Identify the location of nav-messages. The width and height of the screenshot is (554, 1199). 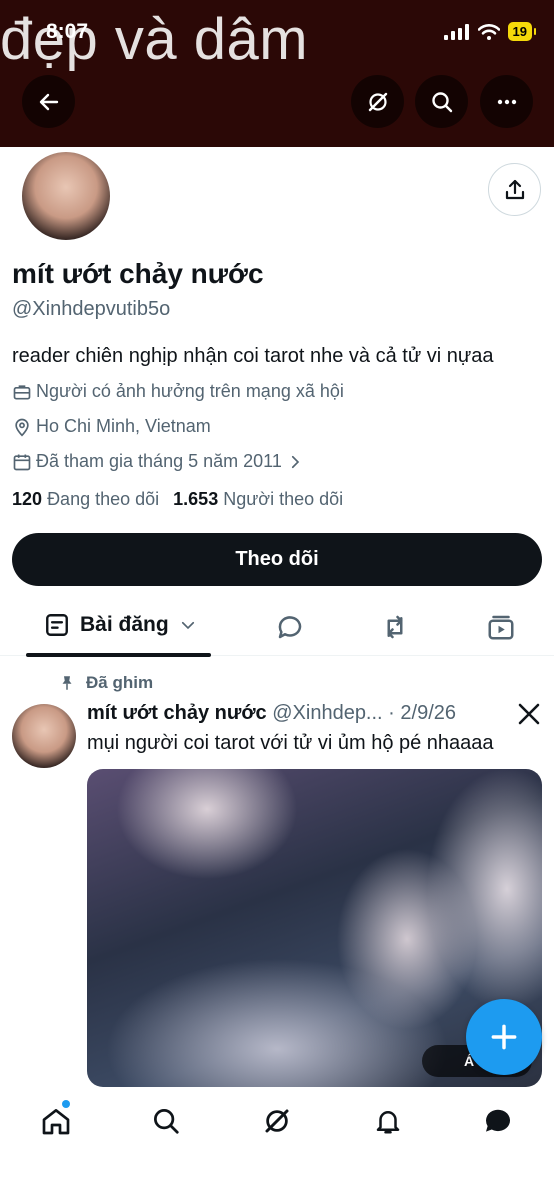
(498, 1121).